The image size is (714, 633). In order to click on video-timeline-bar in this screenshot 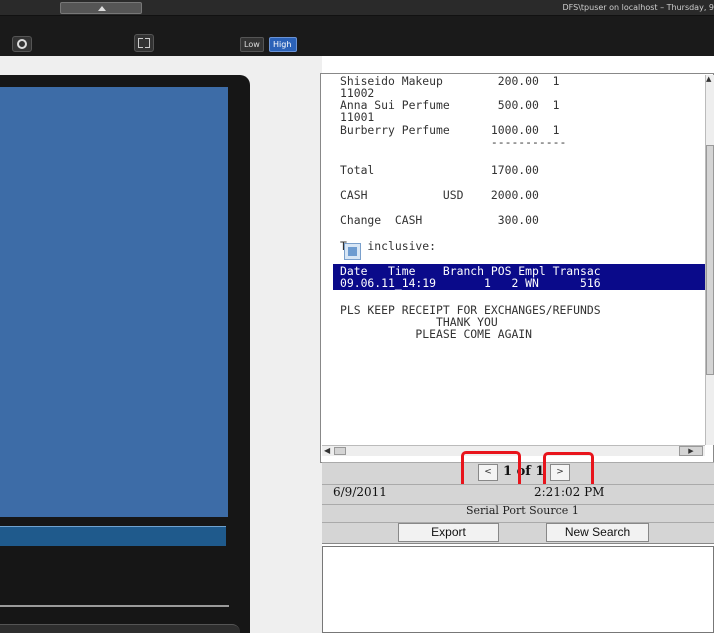, I will do `click(113, 536)`.